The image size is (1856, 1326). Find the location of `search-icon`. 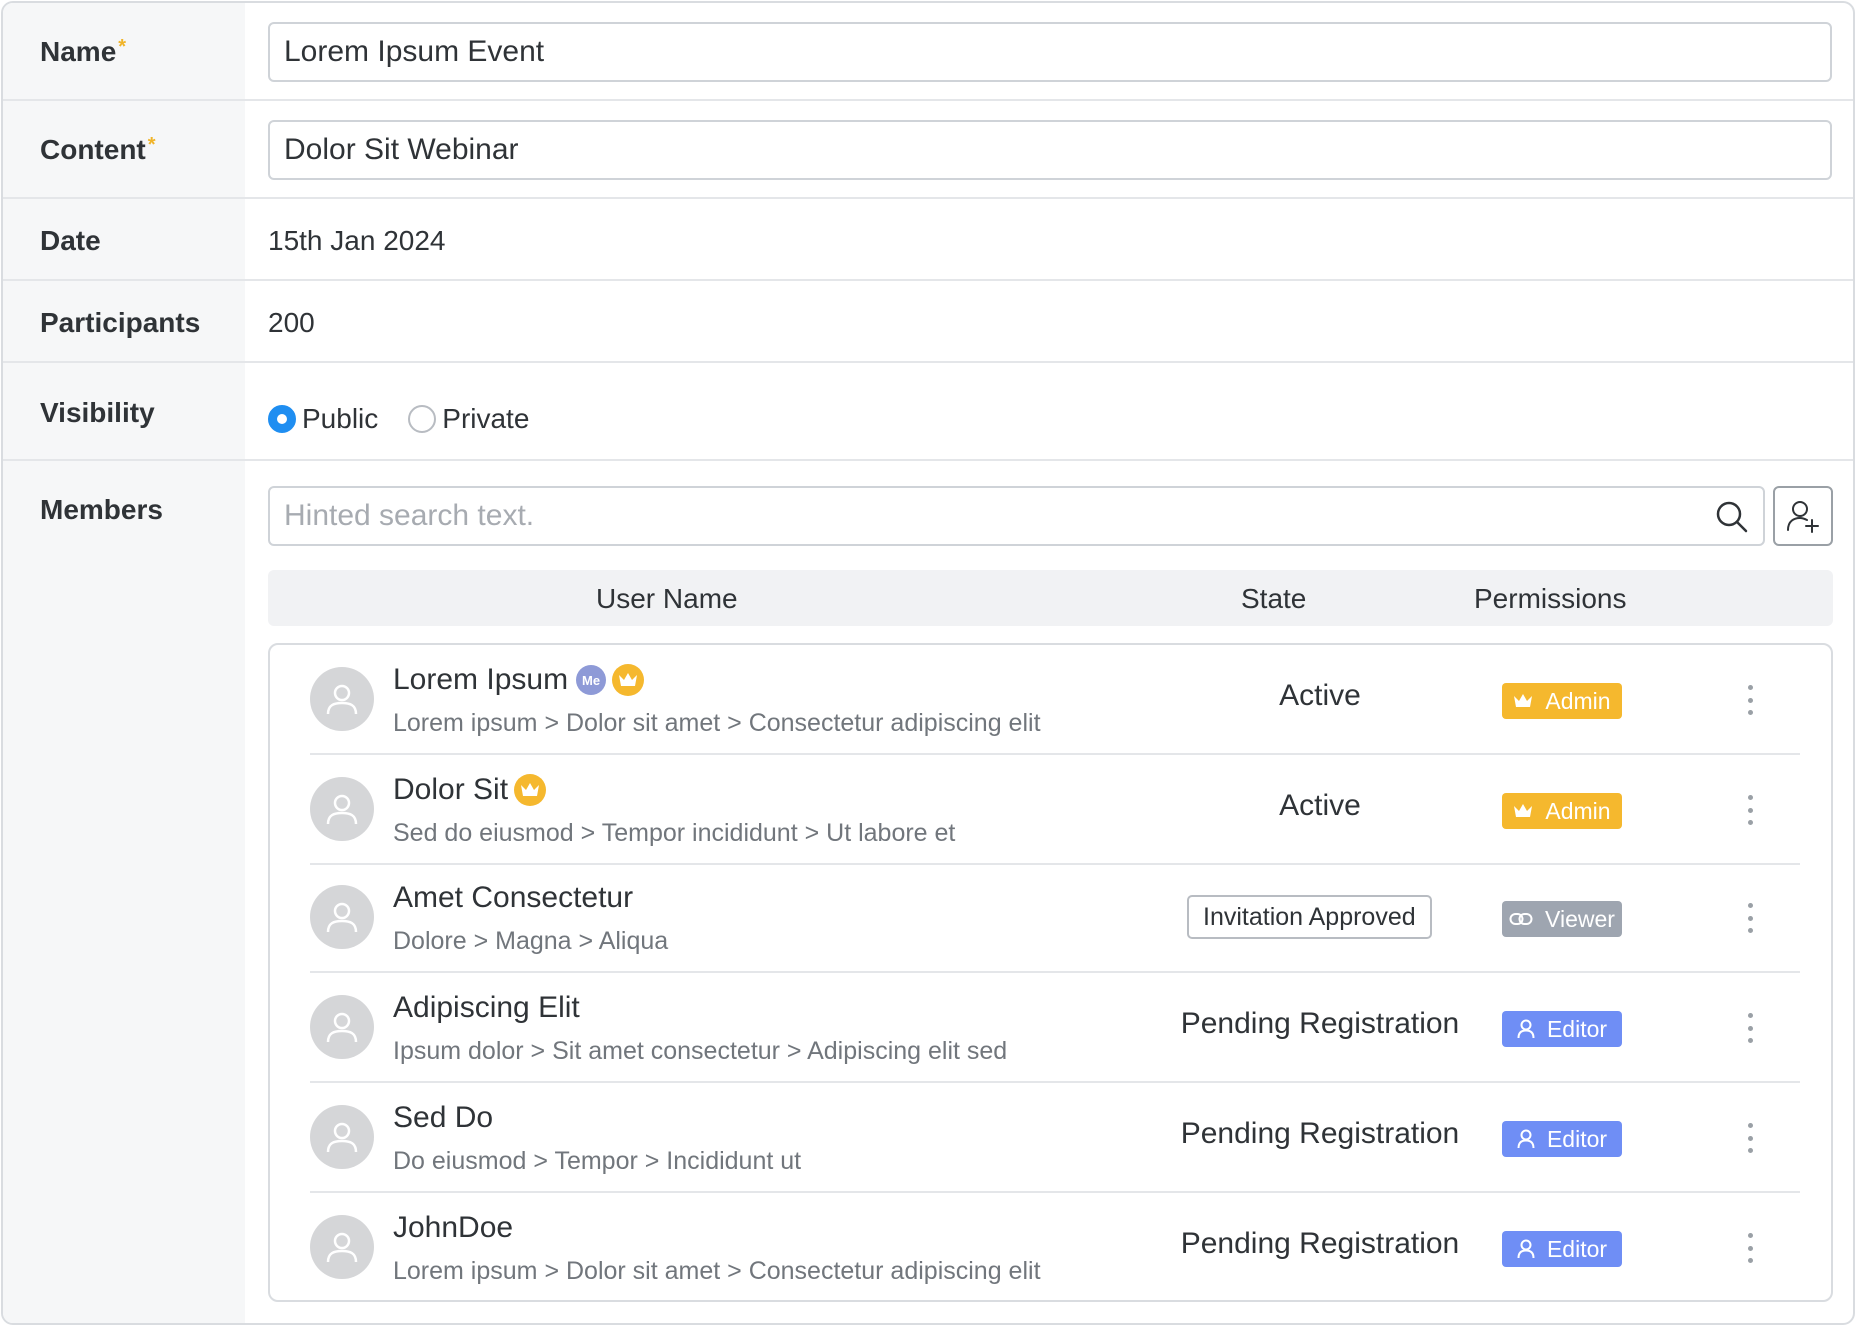

search-icon is located at coordinates (1732, 517).